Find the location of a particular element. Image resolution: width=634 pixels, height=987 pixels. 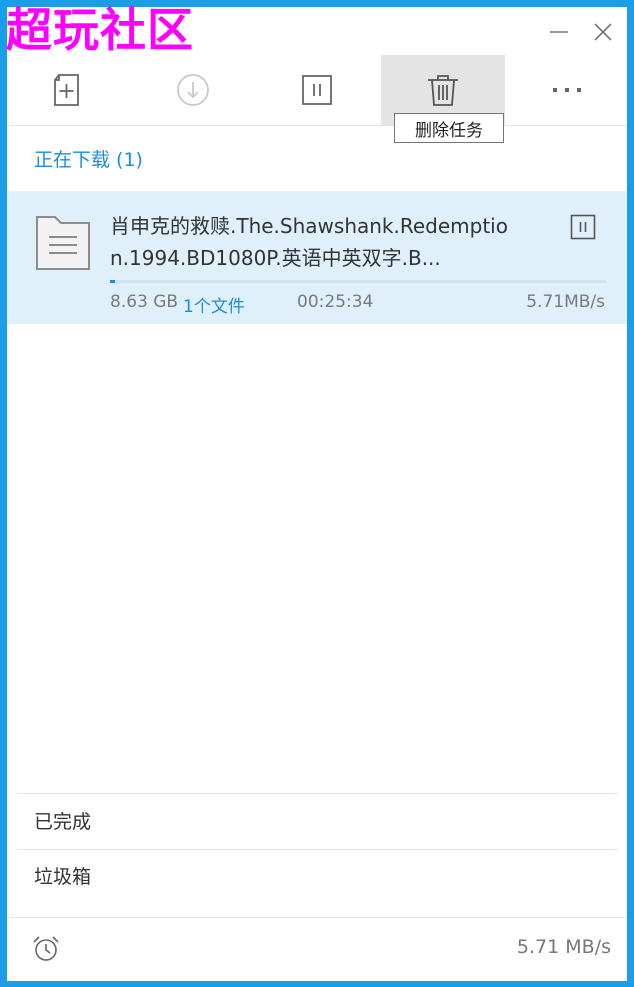

download-circle-icon is located at coordinates (193, 90).